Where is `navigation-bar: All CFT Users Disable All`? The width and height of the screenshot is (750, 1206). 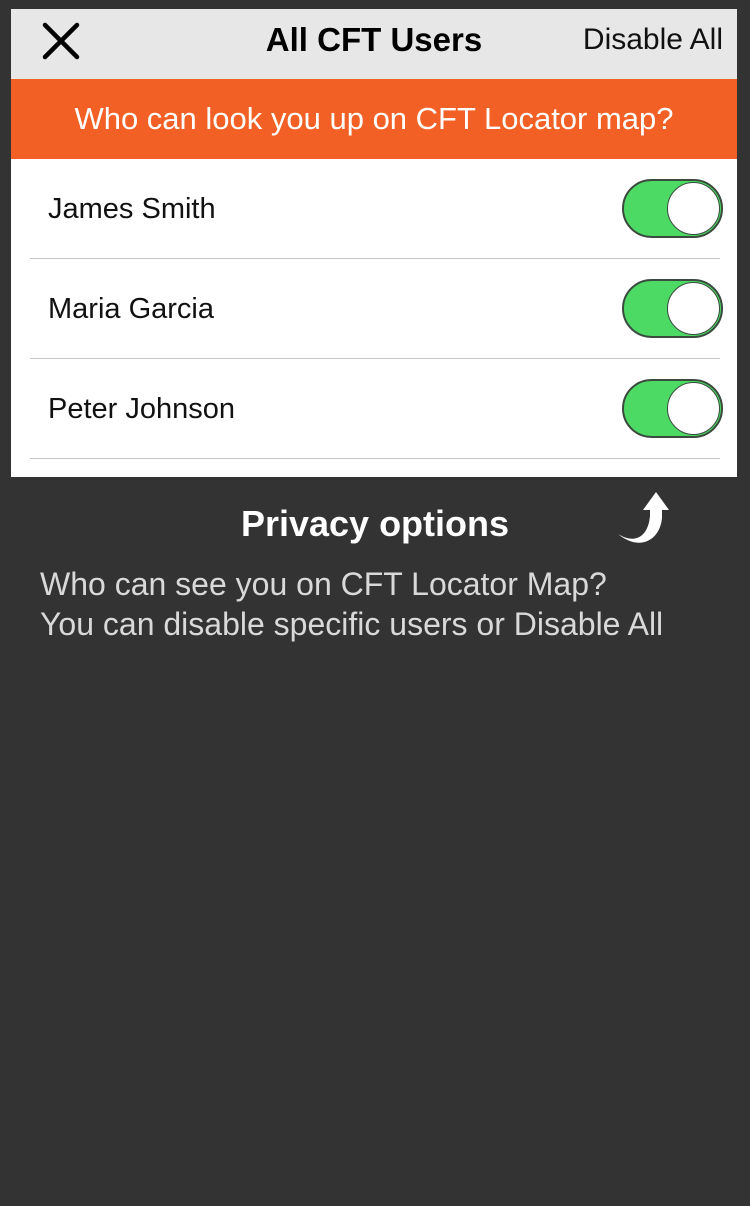 navigation-bar: All CFT Users Disable All is located at coordinates (374, 39).